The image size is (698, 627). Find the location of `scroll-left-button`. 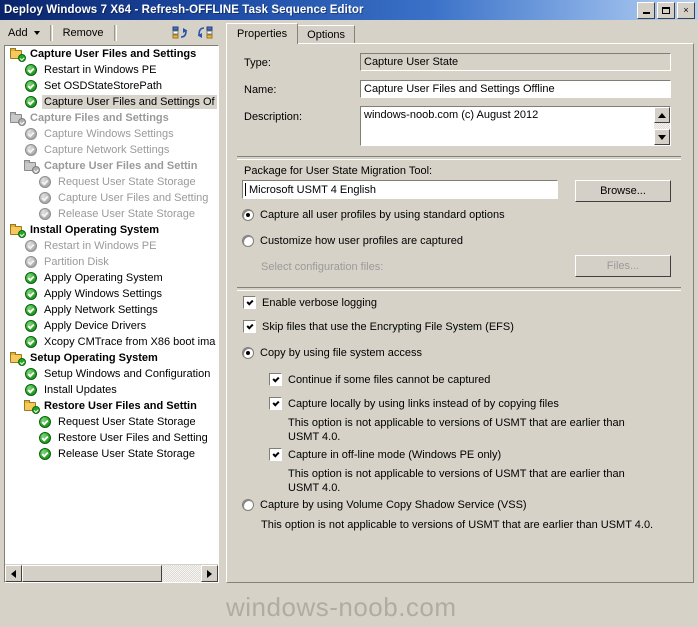

scroll-left-button is located at coordinates (13, 573).